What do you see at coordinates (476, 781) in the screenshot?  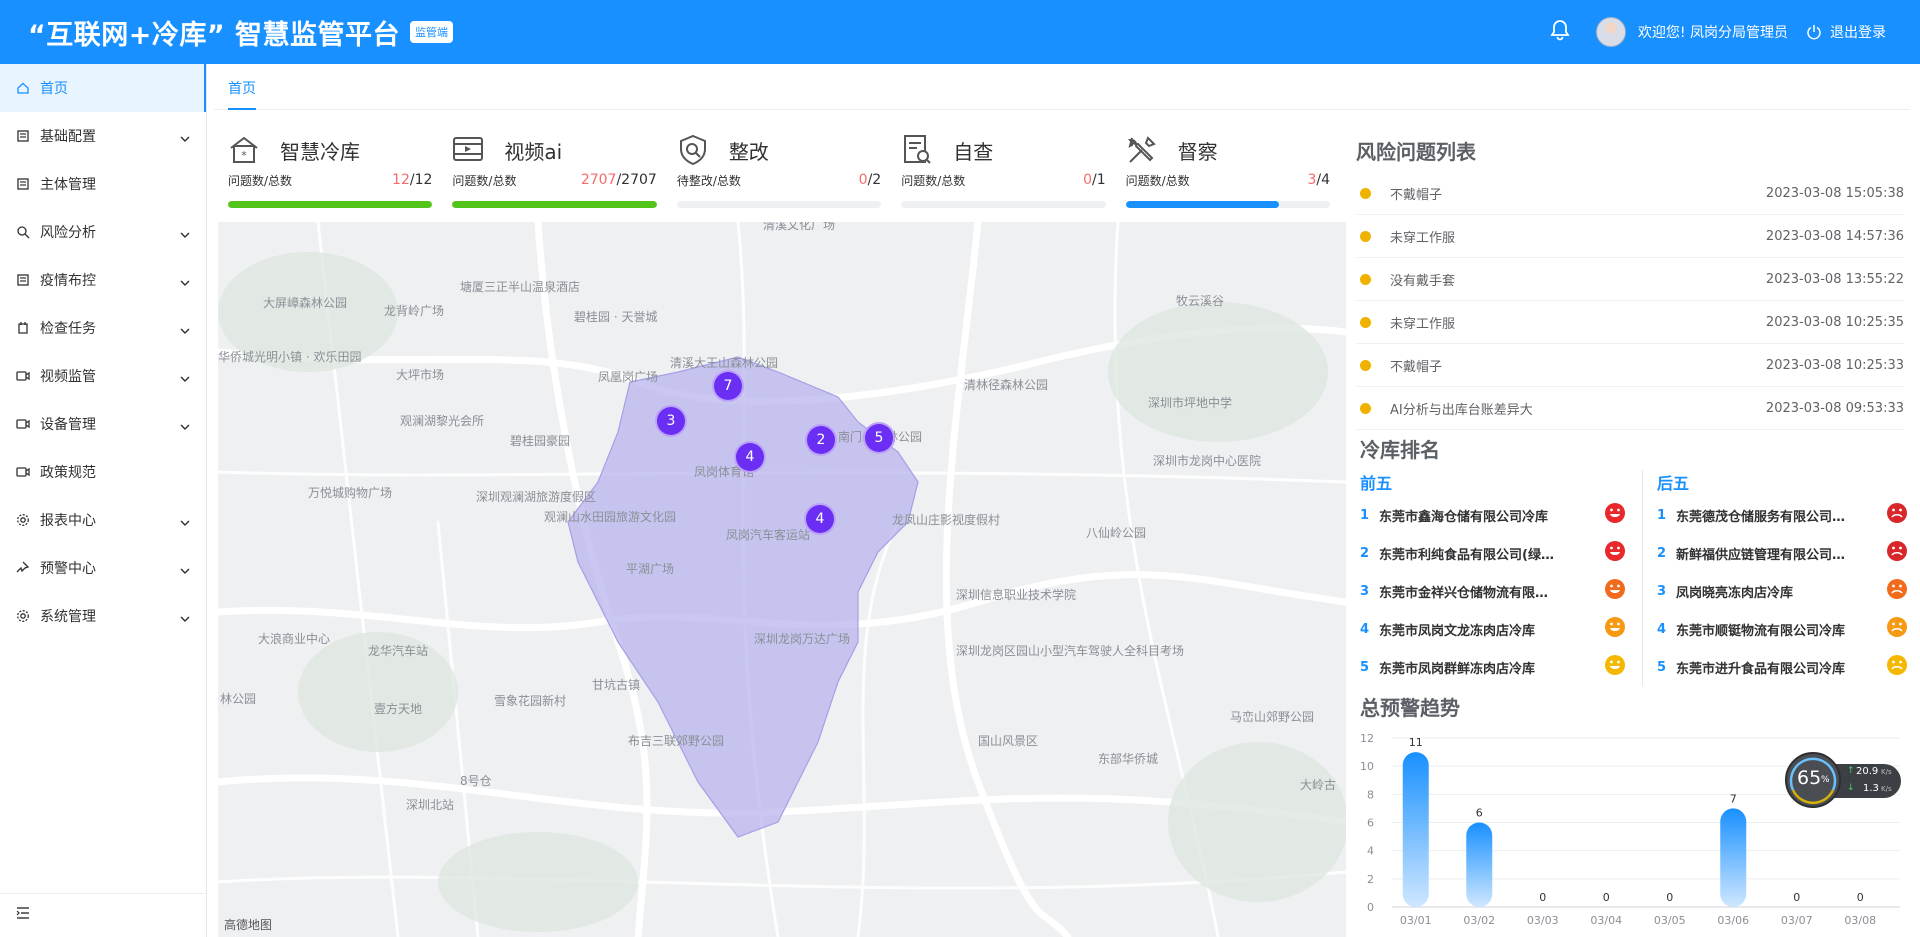 I see `map-poi-label: 8号仓` at bounding box center [476, 781].